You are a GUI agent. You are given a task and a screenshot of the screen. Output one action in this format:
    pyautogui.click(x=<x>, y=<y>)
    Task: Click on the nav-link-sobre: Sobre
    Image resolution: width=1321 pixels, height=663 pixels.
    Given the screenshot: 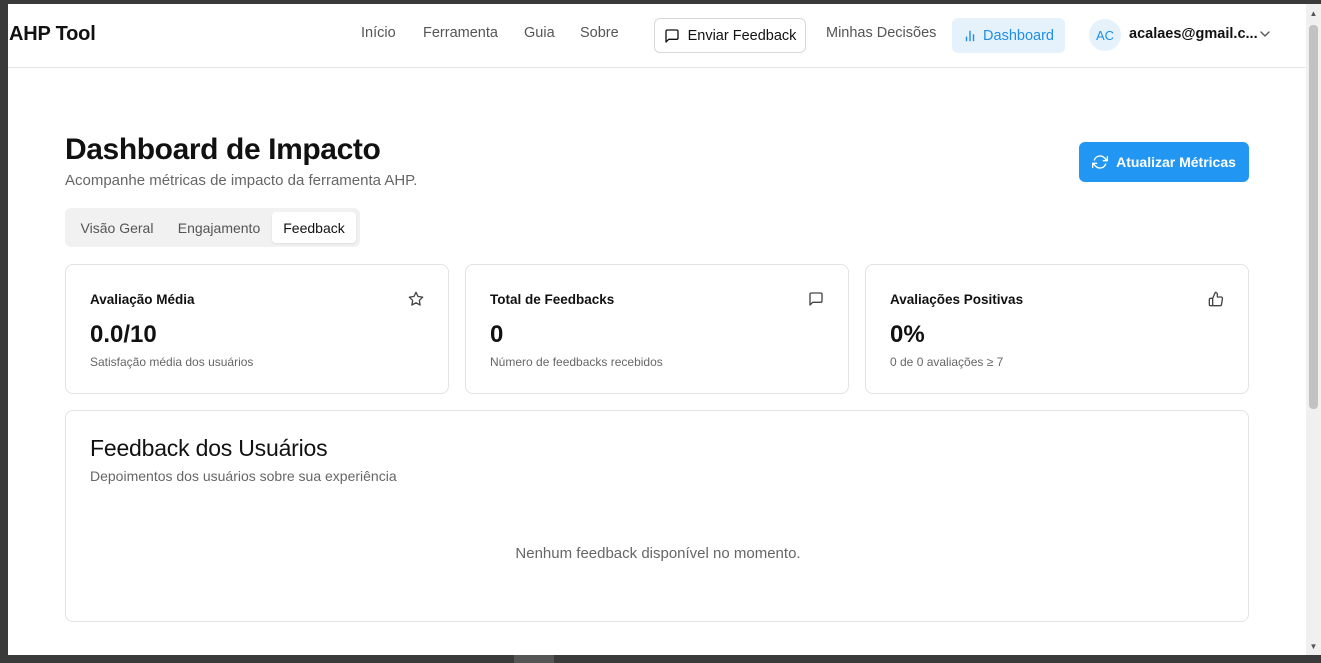 What is the action you would take?
    pyautogui.click(x=599, y=33)
    